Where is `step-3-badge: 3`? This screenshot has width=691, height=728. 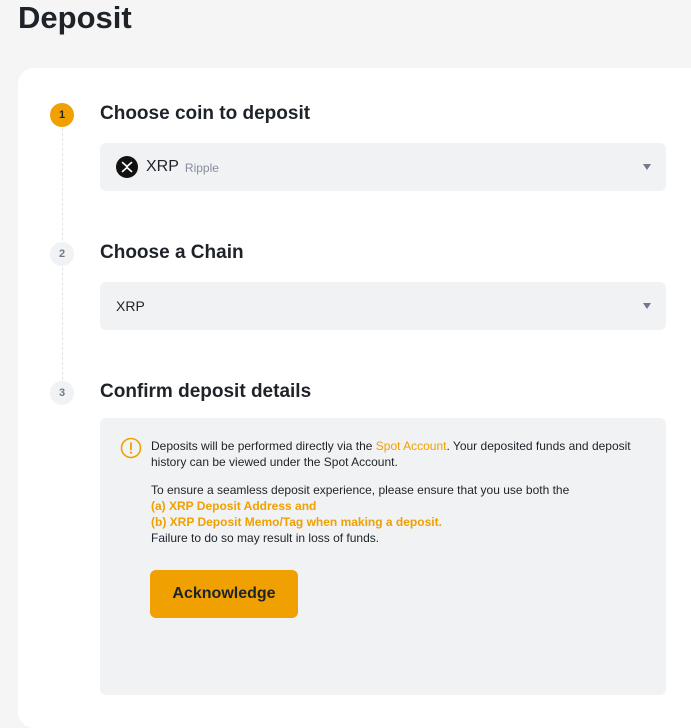
step-3-badge: 3 is located at coordinates (62, 393).